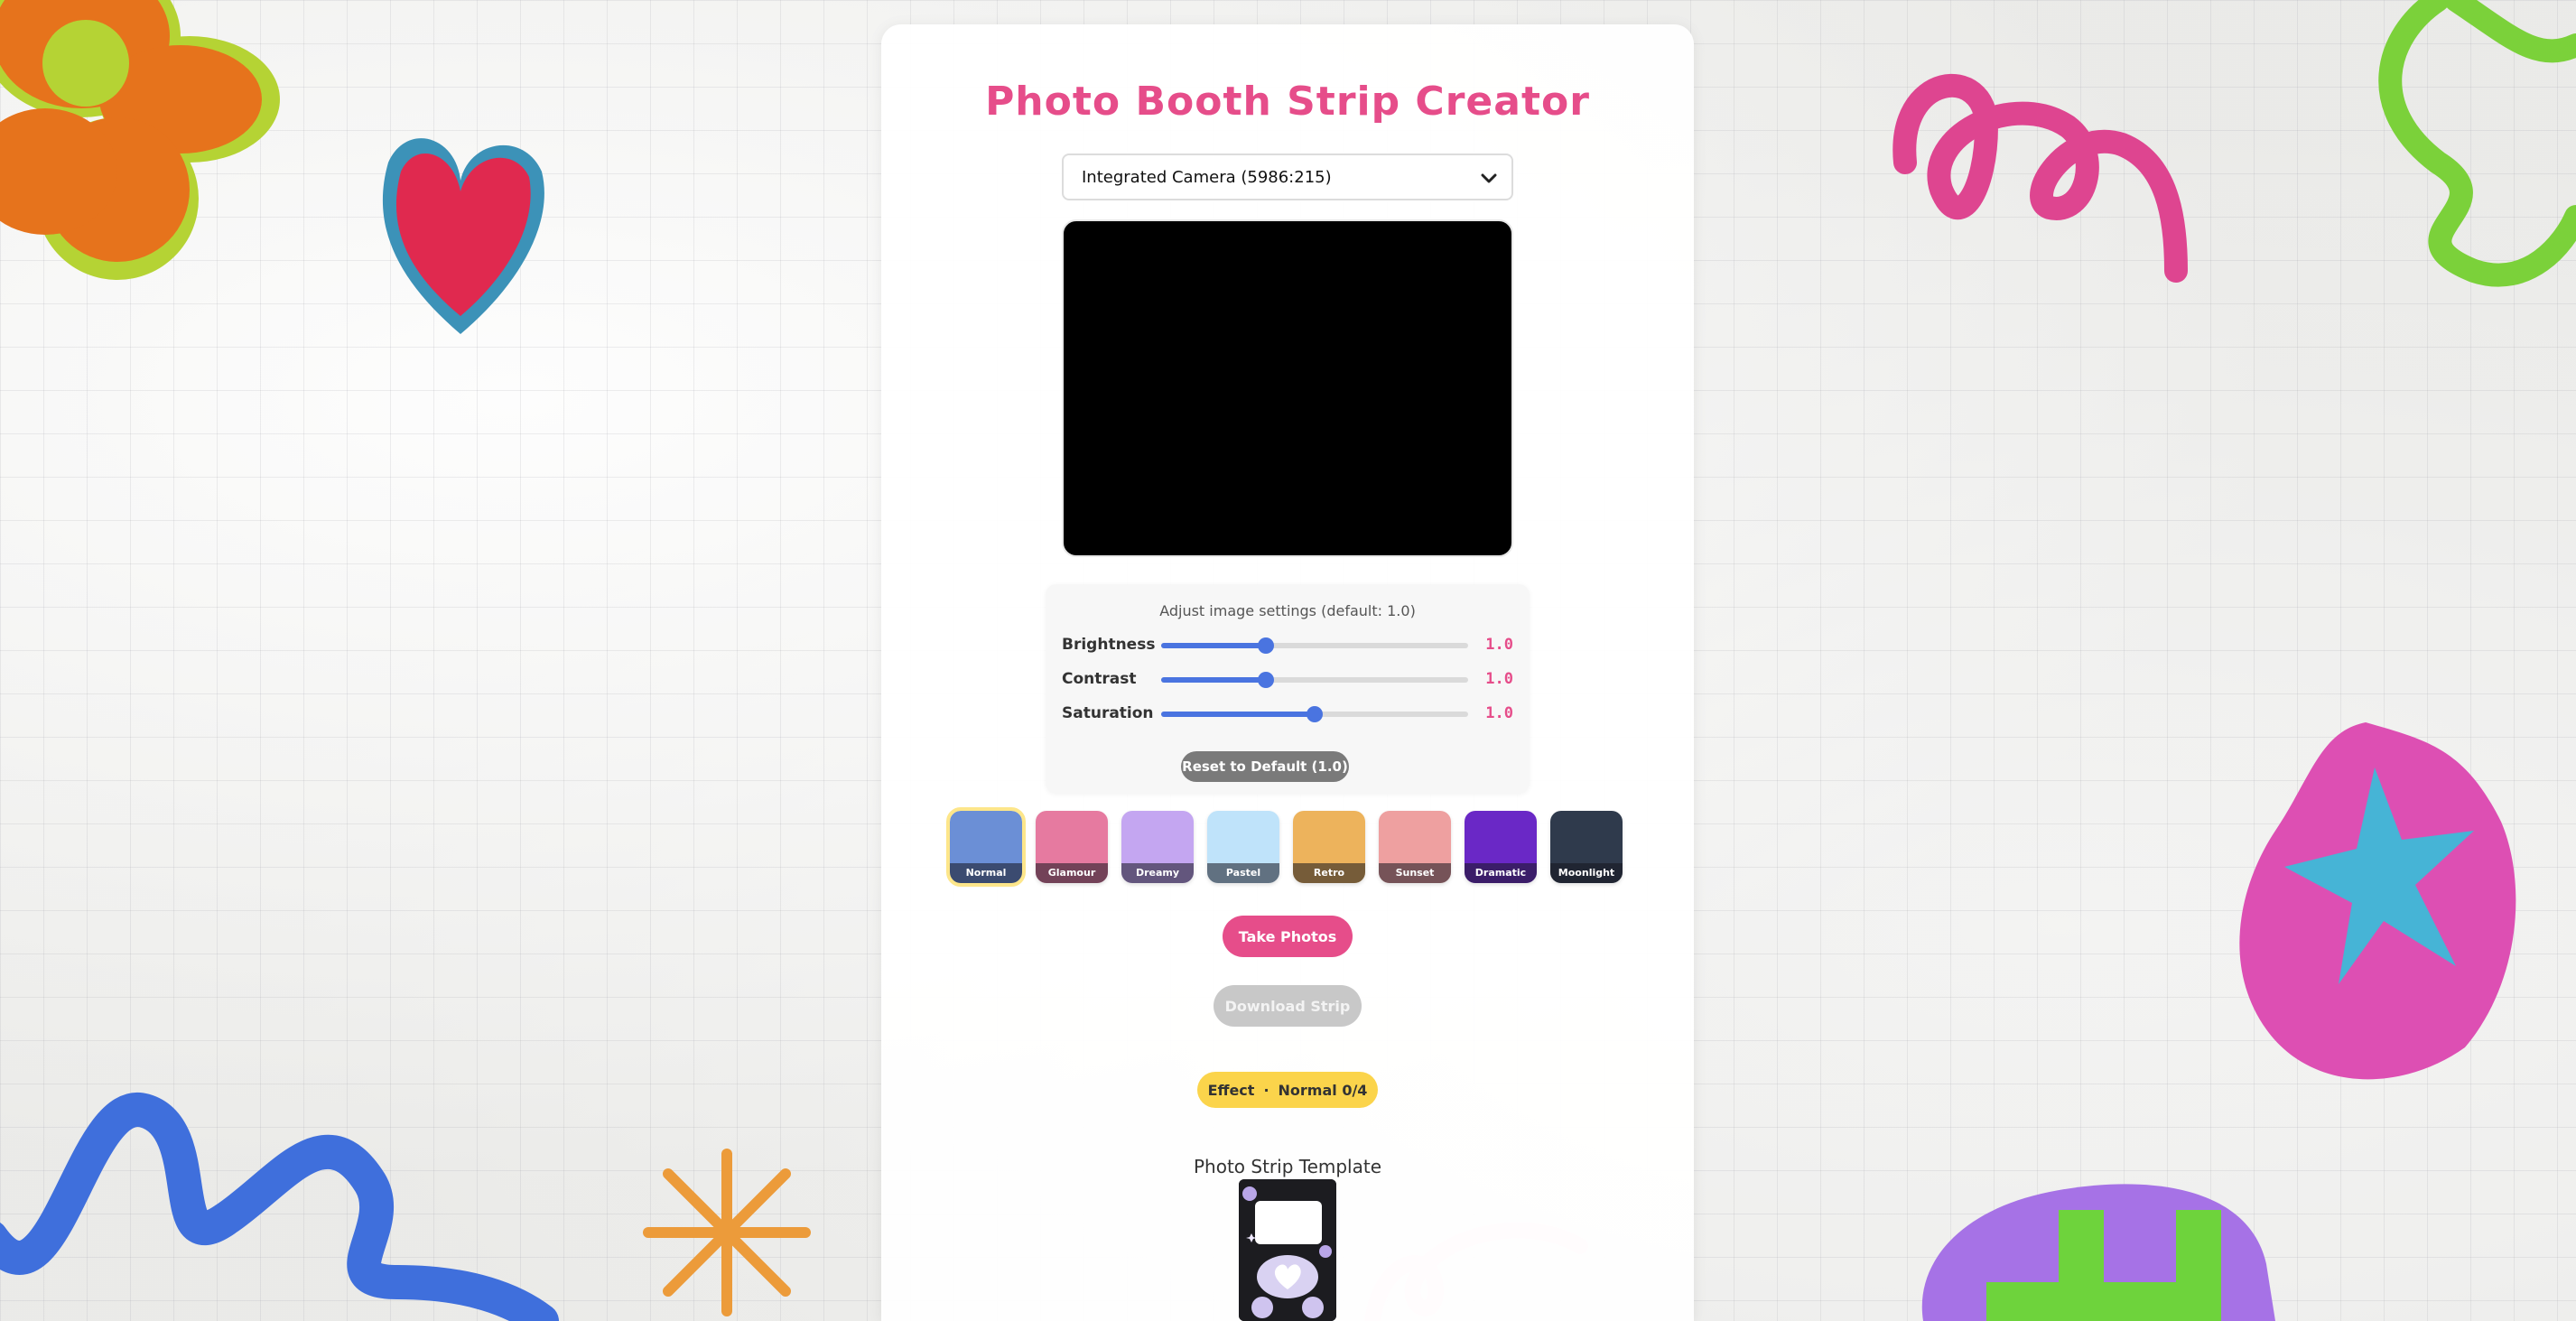 The width and height of the screenshot is (2576, 1321). What do you see at coordinates (1415, 847) in the screenshot?
I see `filter-sunset: Sunset` at bounding box center [1415, 847].